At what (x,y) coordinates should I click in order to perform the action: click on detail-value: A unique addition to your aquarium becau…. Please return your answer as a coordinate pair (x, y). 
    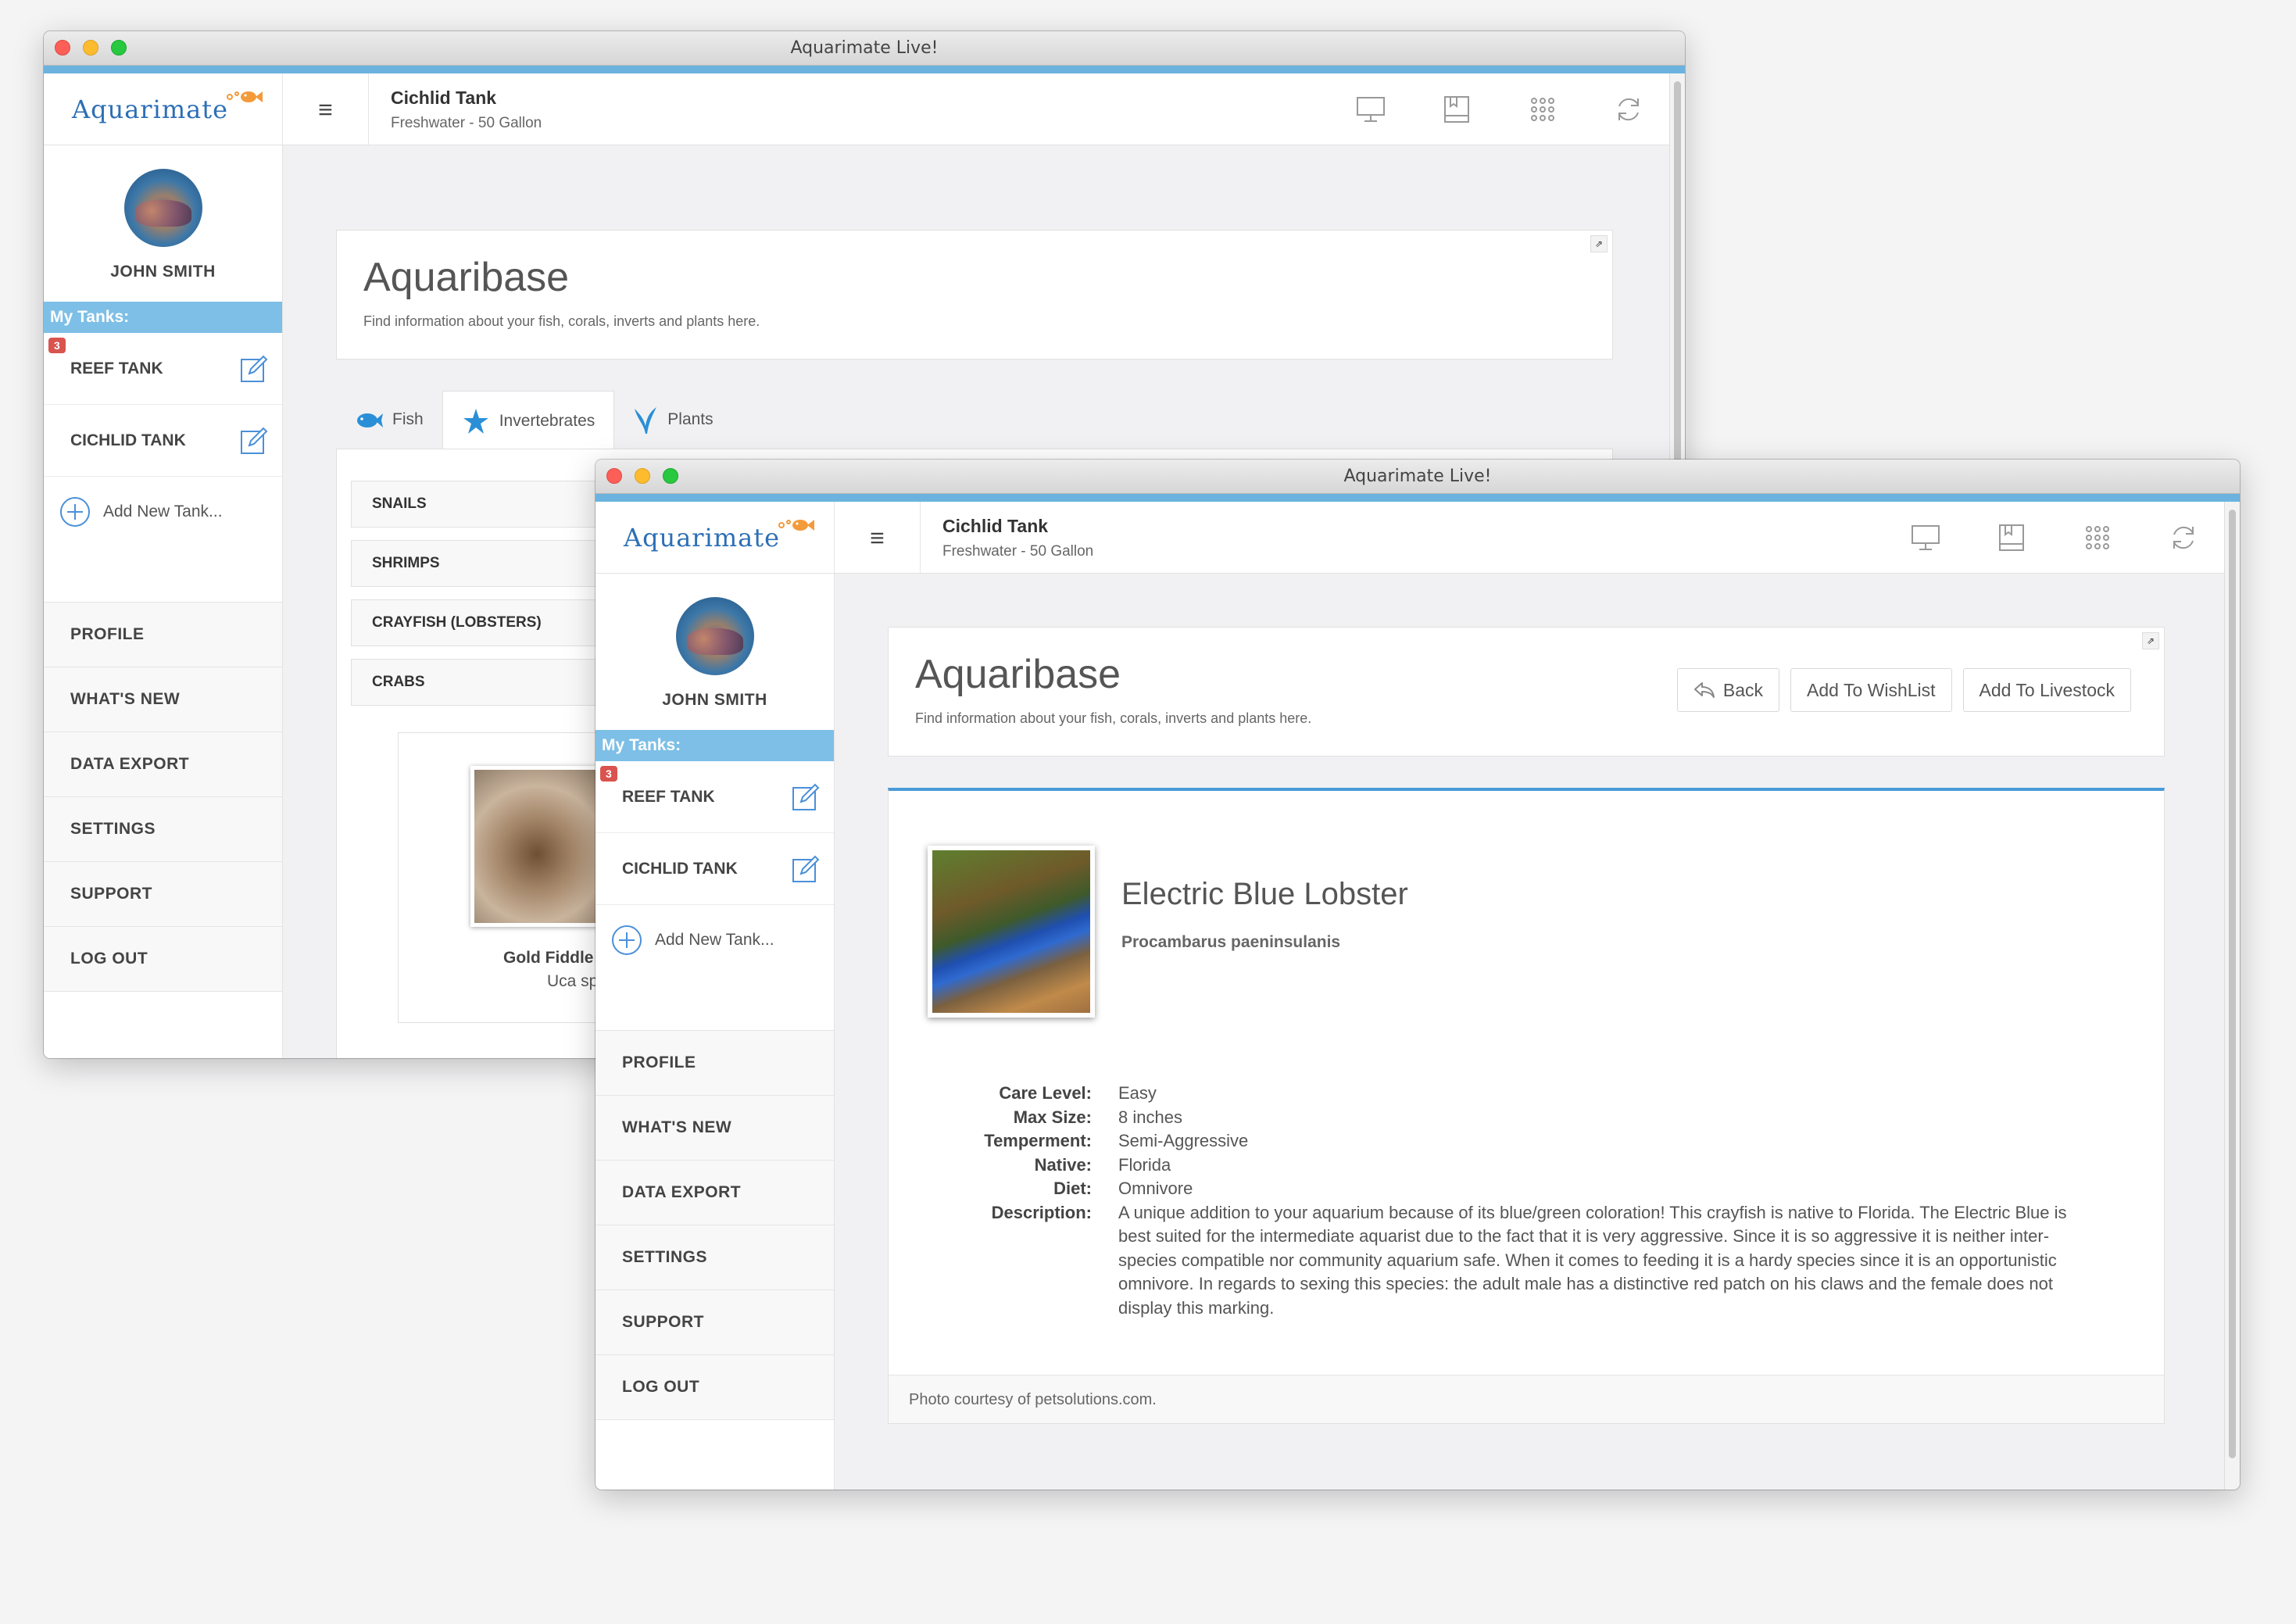
    Looking at the image, I should click on (1593, 1260).